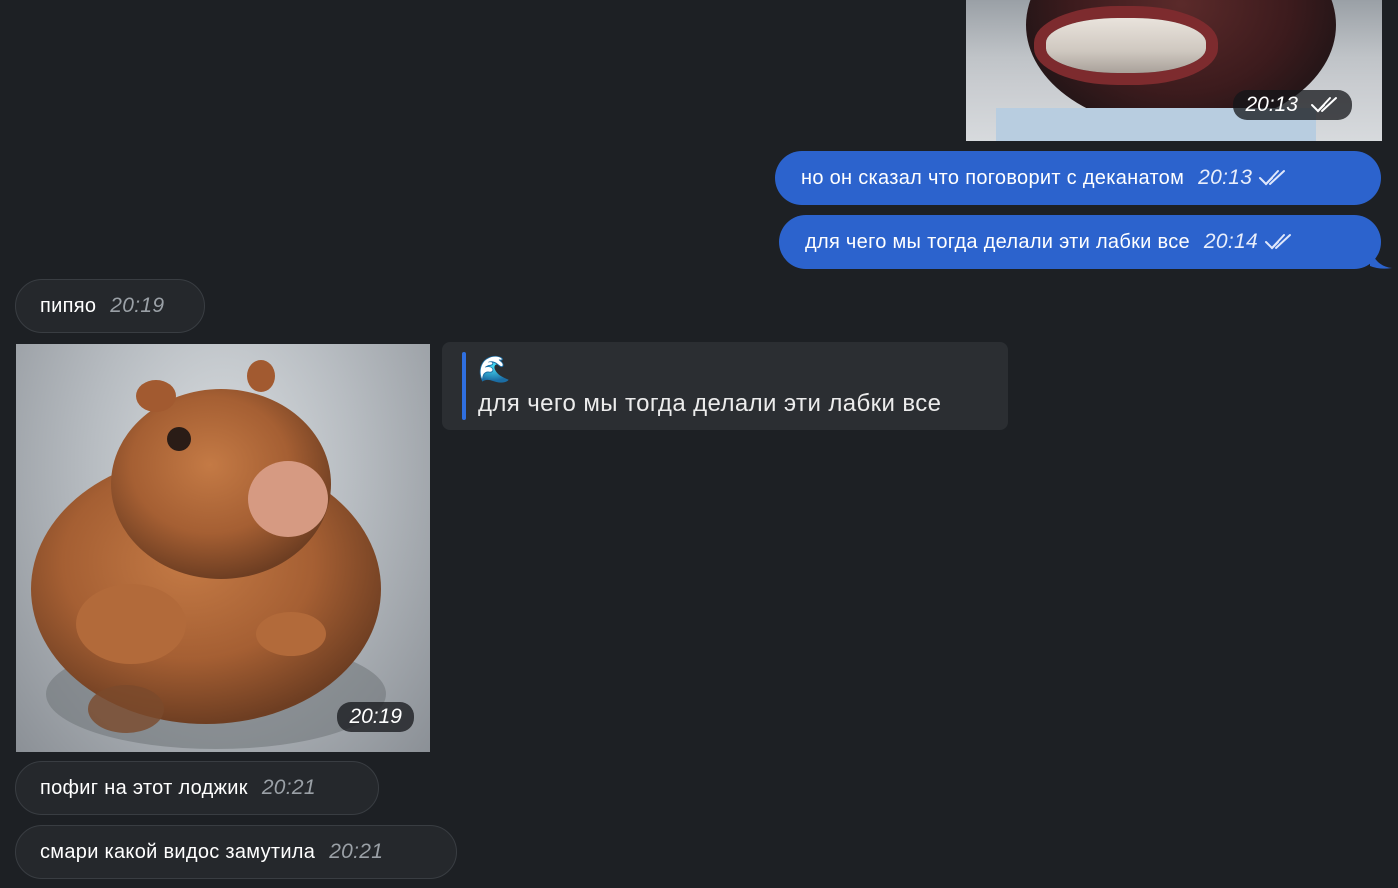  I want to click on message-text: но он сказал что поговорит с деканатом, so click(993, 177).